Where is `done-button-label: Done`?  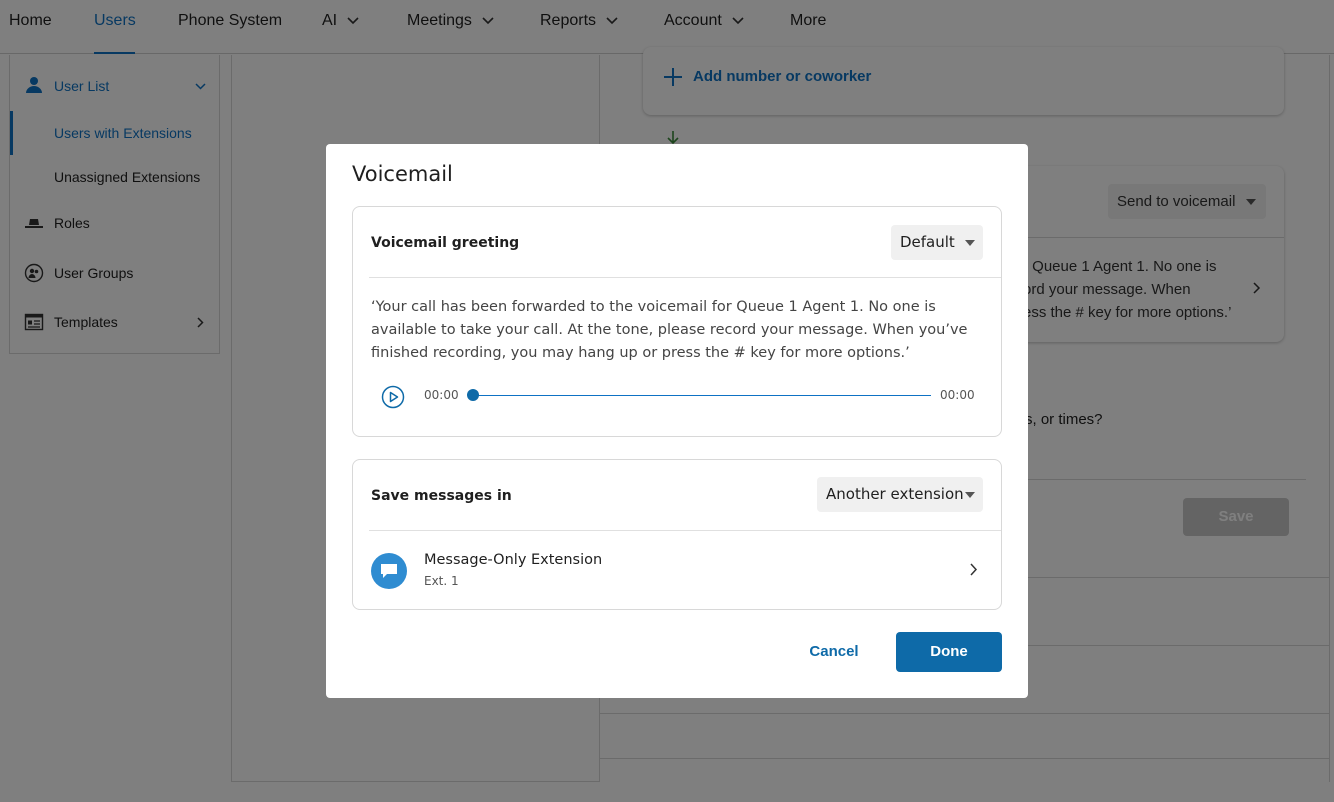 done-button-label: Done is located at coordinates (949, 651).